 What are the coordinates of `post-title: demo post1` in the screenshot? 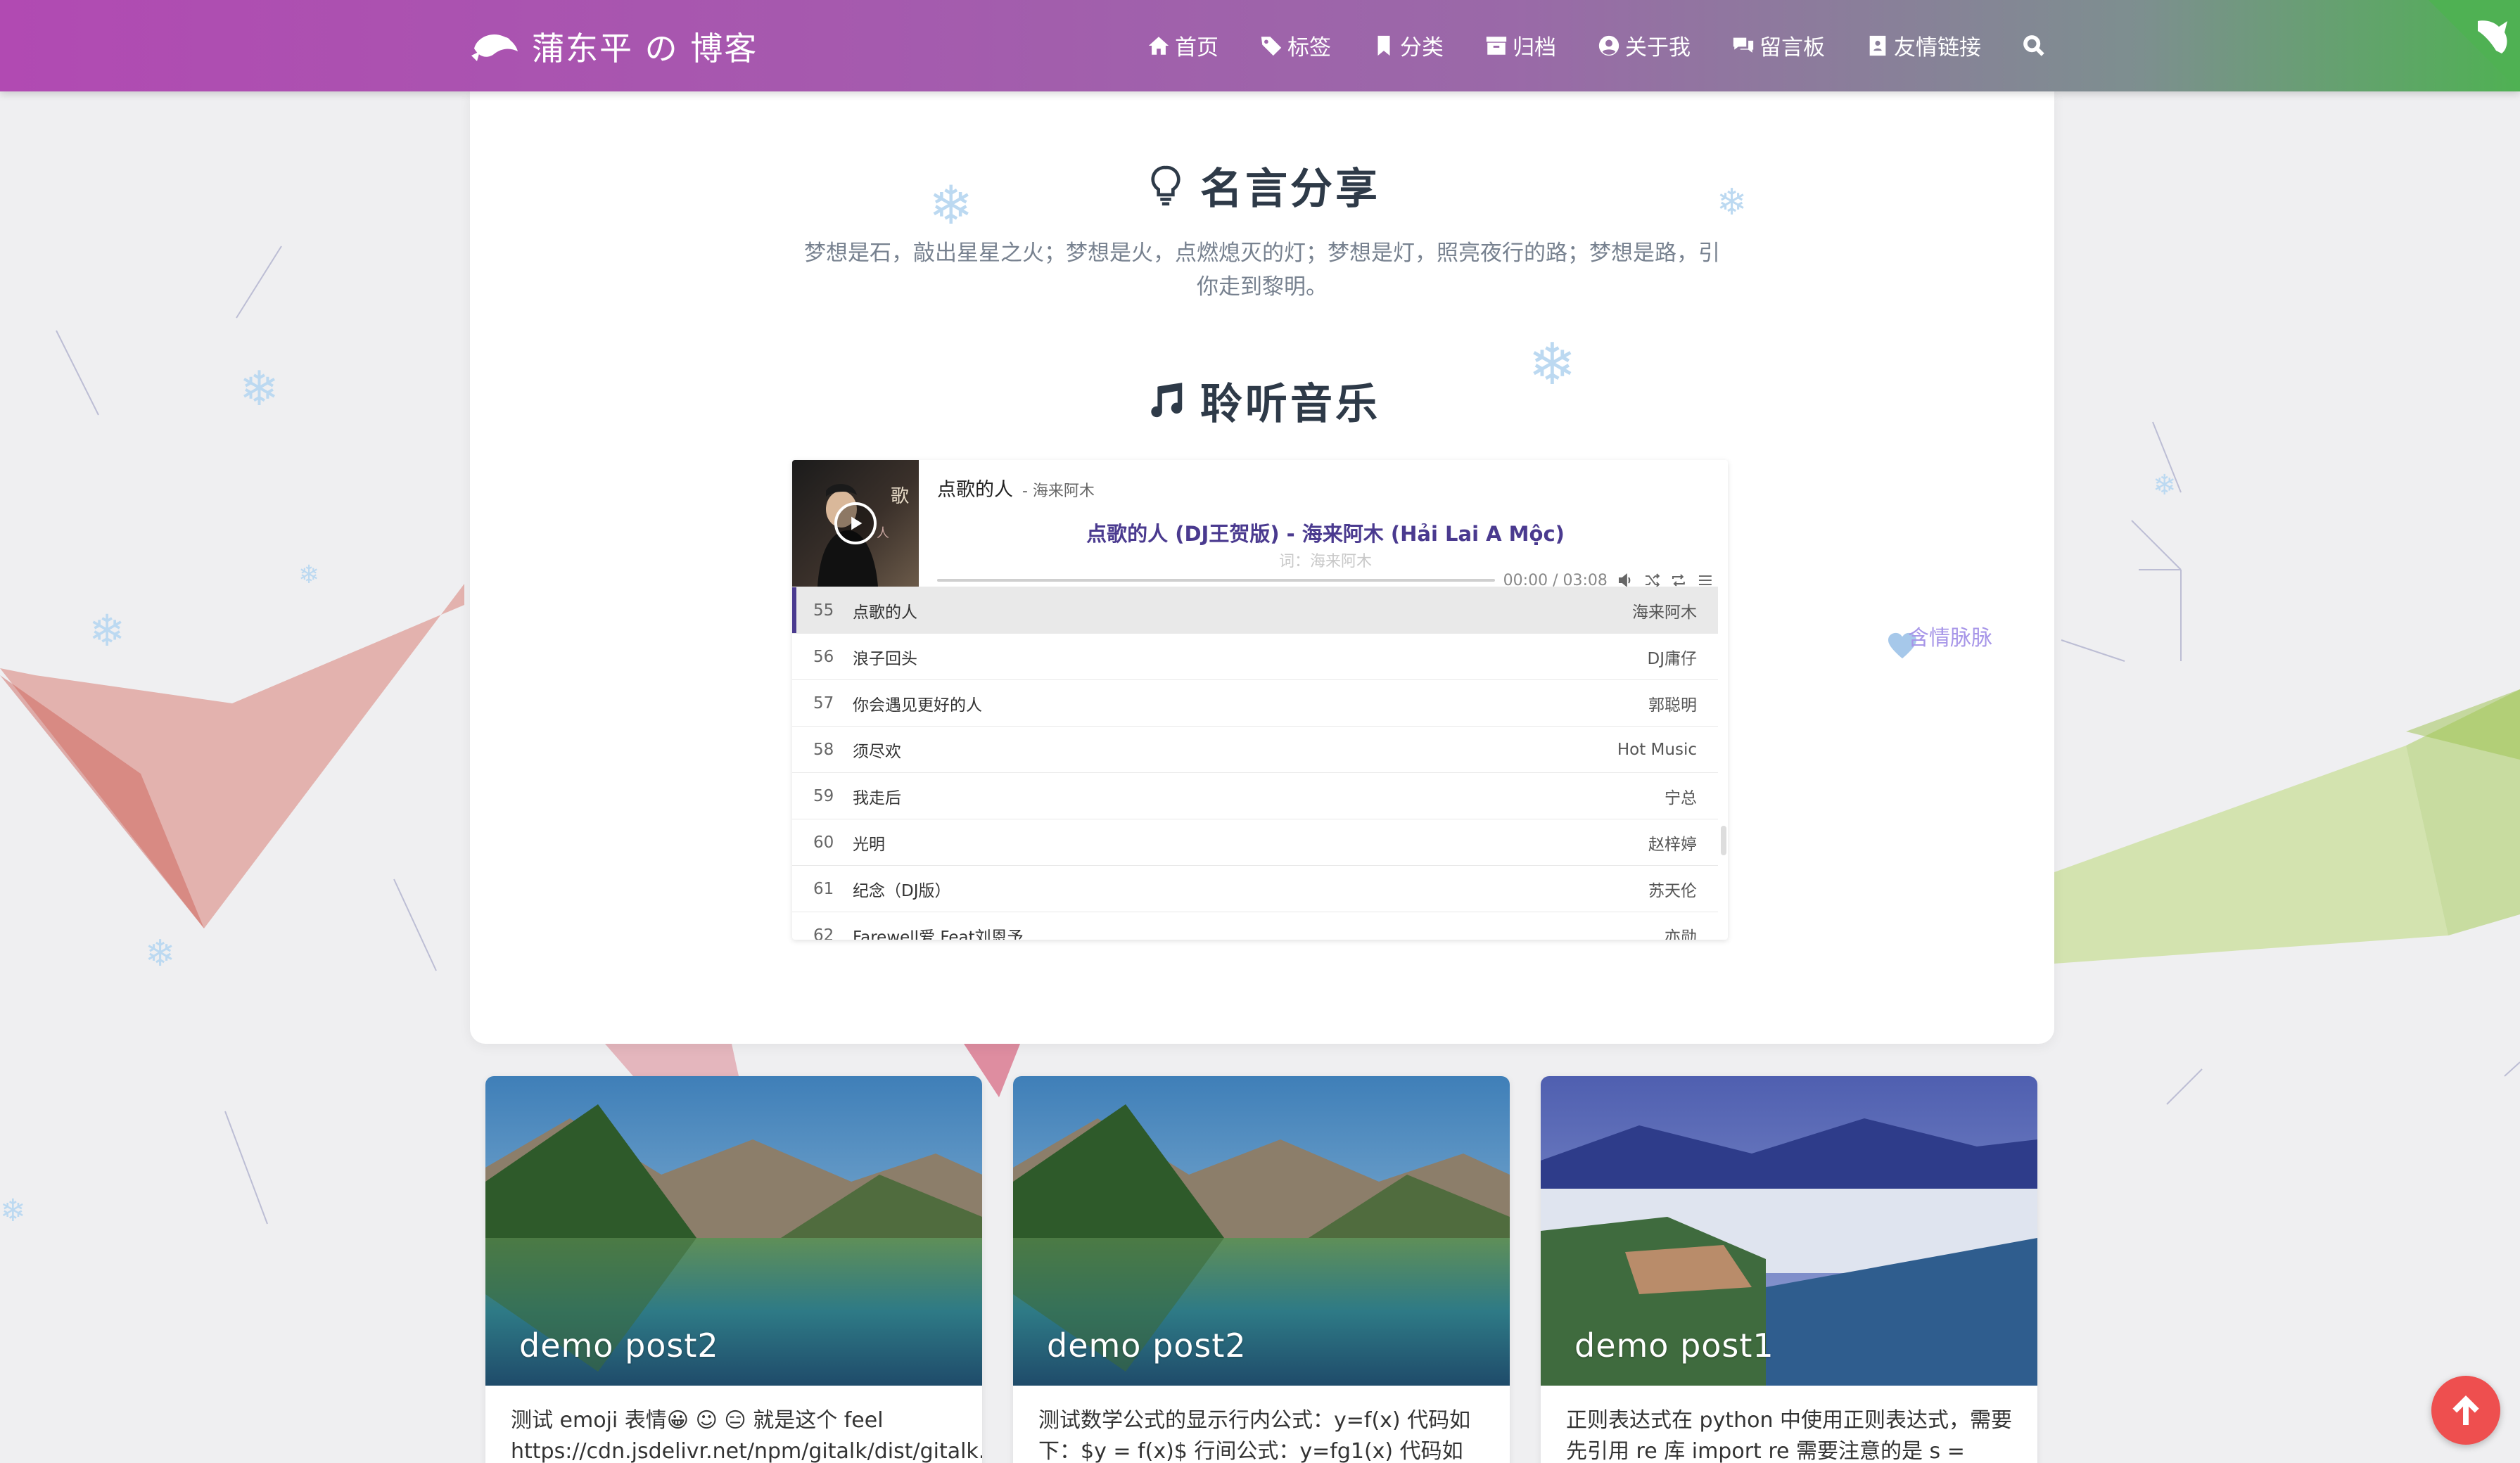 It's located at (1674, 1346).